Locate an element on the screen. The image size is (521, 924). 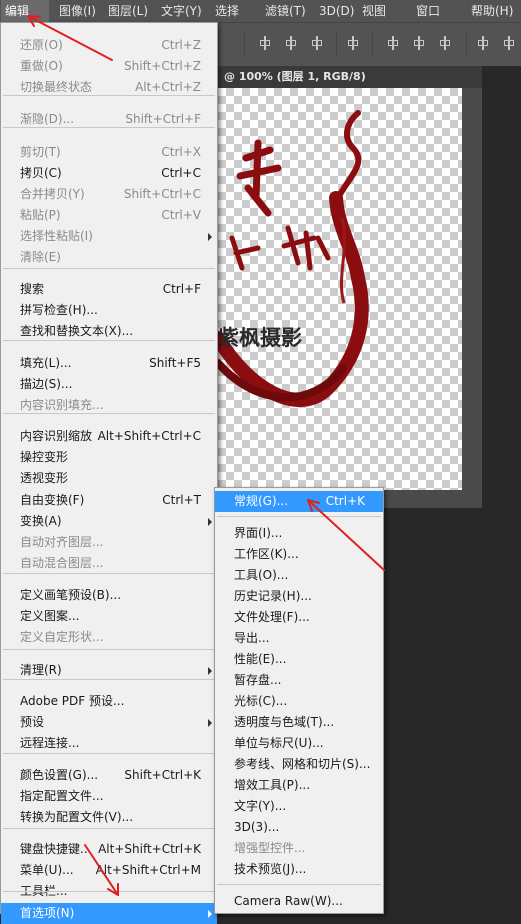
edit-menu-item: 自由变换(F) Ctrl+T is located at coordinates (109, 500).